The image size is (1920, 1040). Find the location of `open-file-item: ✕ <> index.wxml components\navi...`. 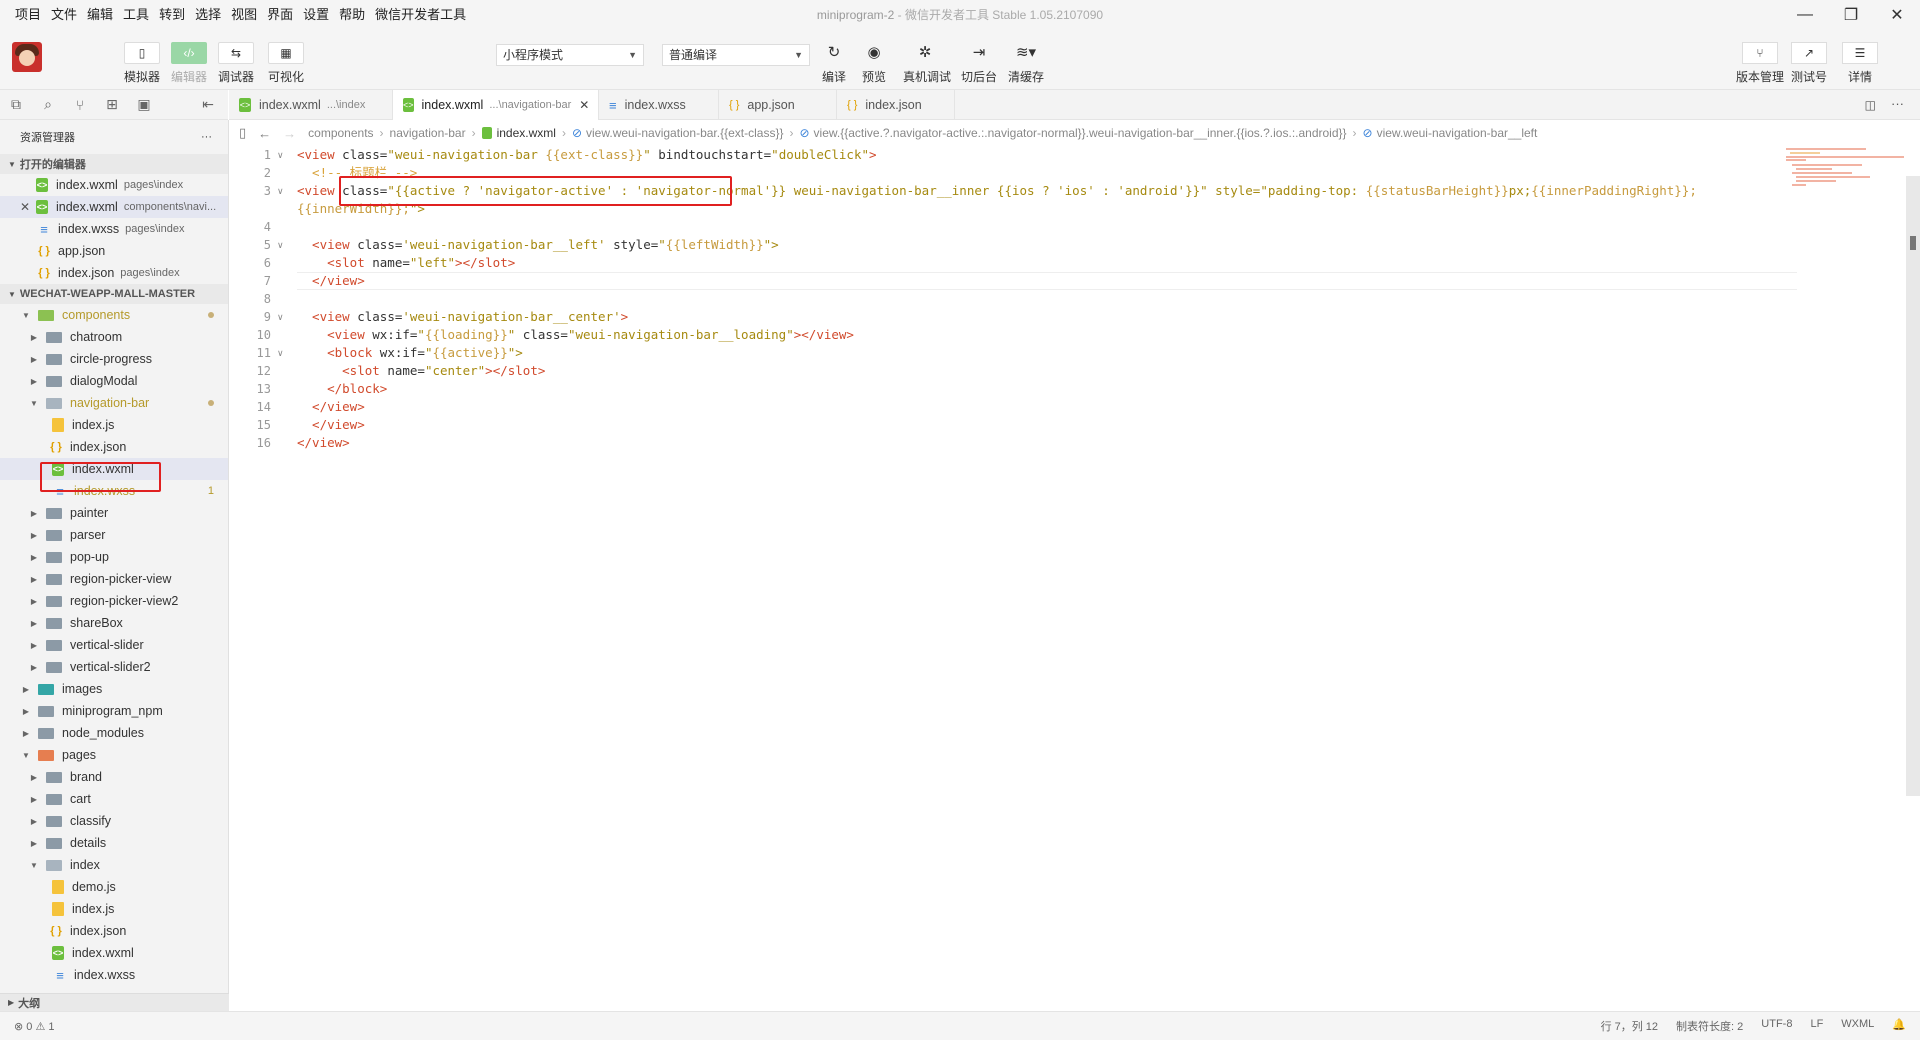

open-file-item: ✕ <> index.wxml components\navi... is located at coordinates (114, 207).